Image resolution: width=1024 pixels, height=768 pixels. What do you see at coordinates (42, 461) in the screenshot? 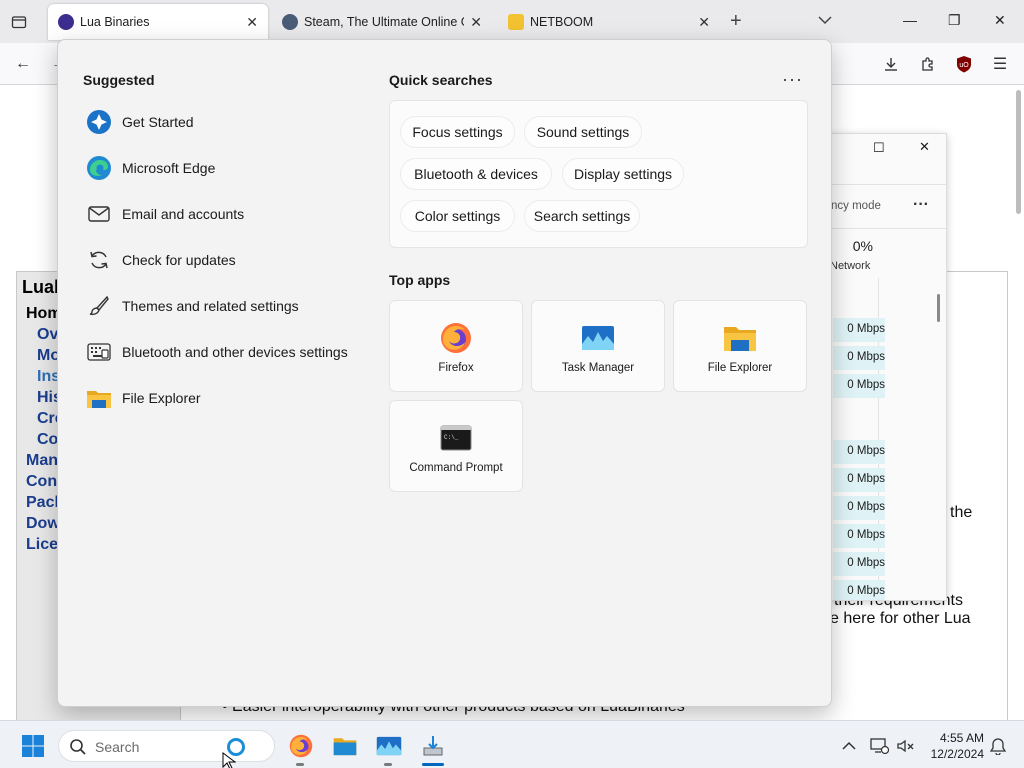
I see `nav-link: Man` at bounding box center [42, 461].